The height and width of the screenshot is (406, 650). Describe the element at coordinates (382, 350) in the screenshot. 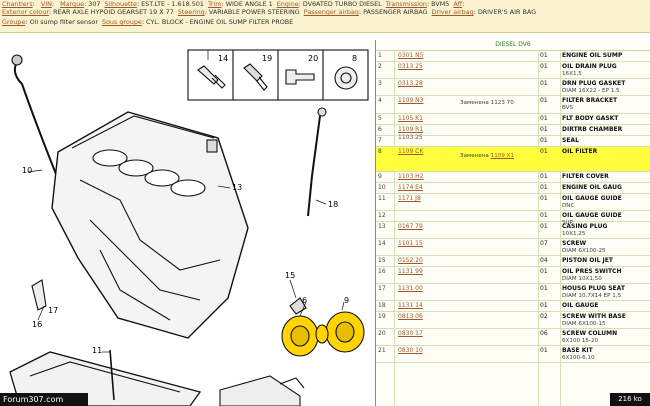

I see `part-index: 21` at that location.